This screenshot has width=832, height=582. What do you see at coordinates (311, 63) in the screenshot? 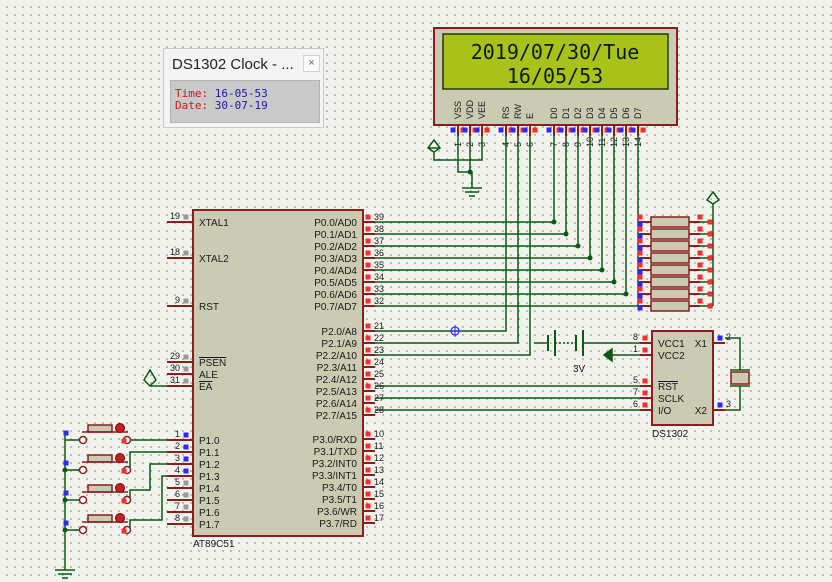
I see `popup-close-button: ×` at bounding box center [311, 63].